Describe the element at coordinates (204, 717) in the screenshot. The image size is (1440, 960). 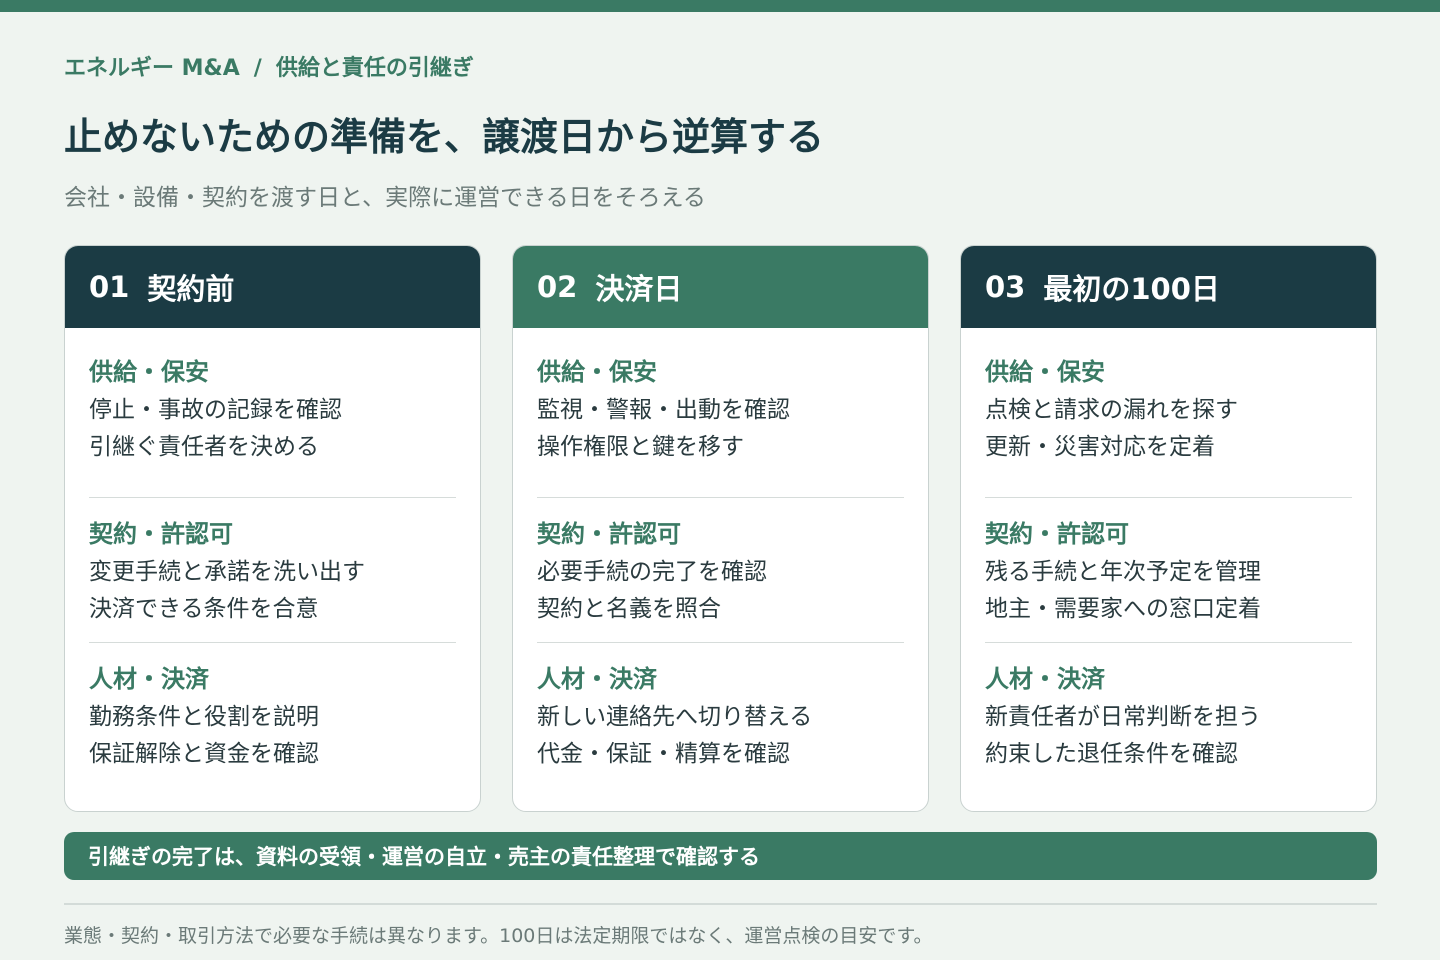
I see `section-item: 勤務条件と役割を説明` at that location.